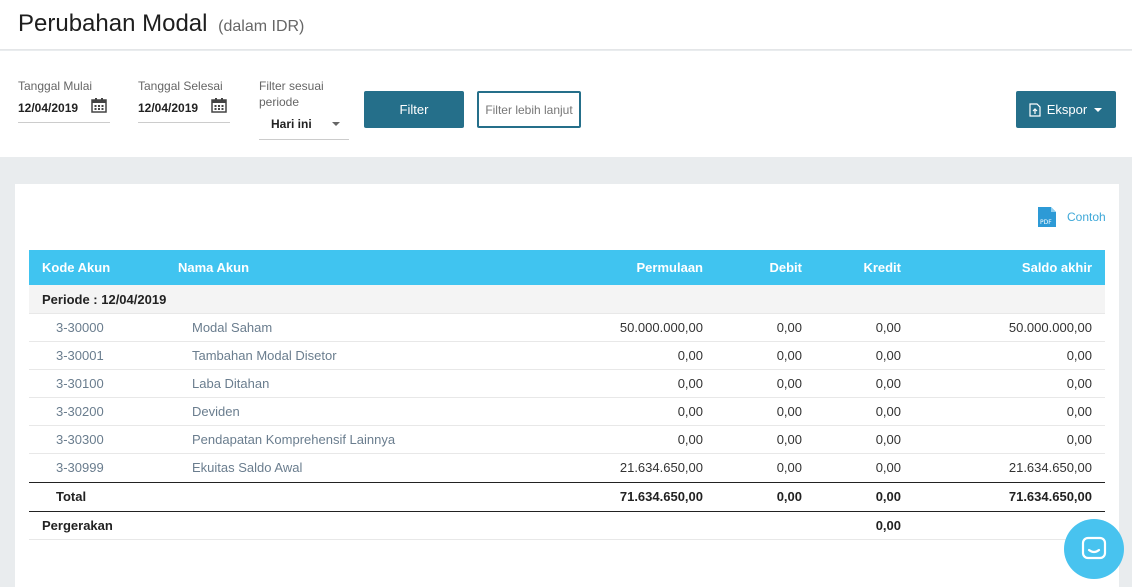  I want to click on end-date-underline, so click(184, 122).